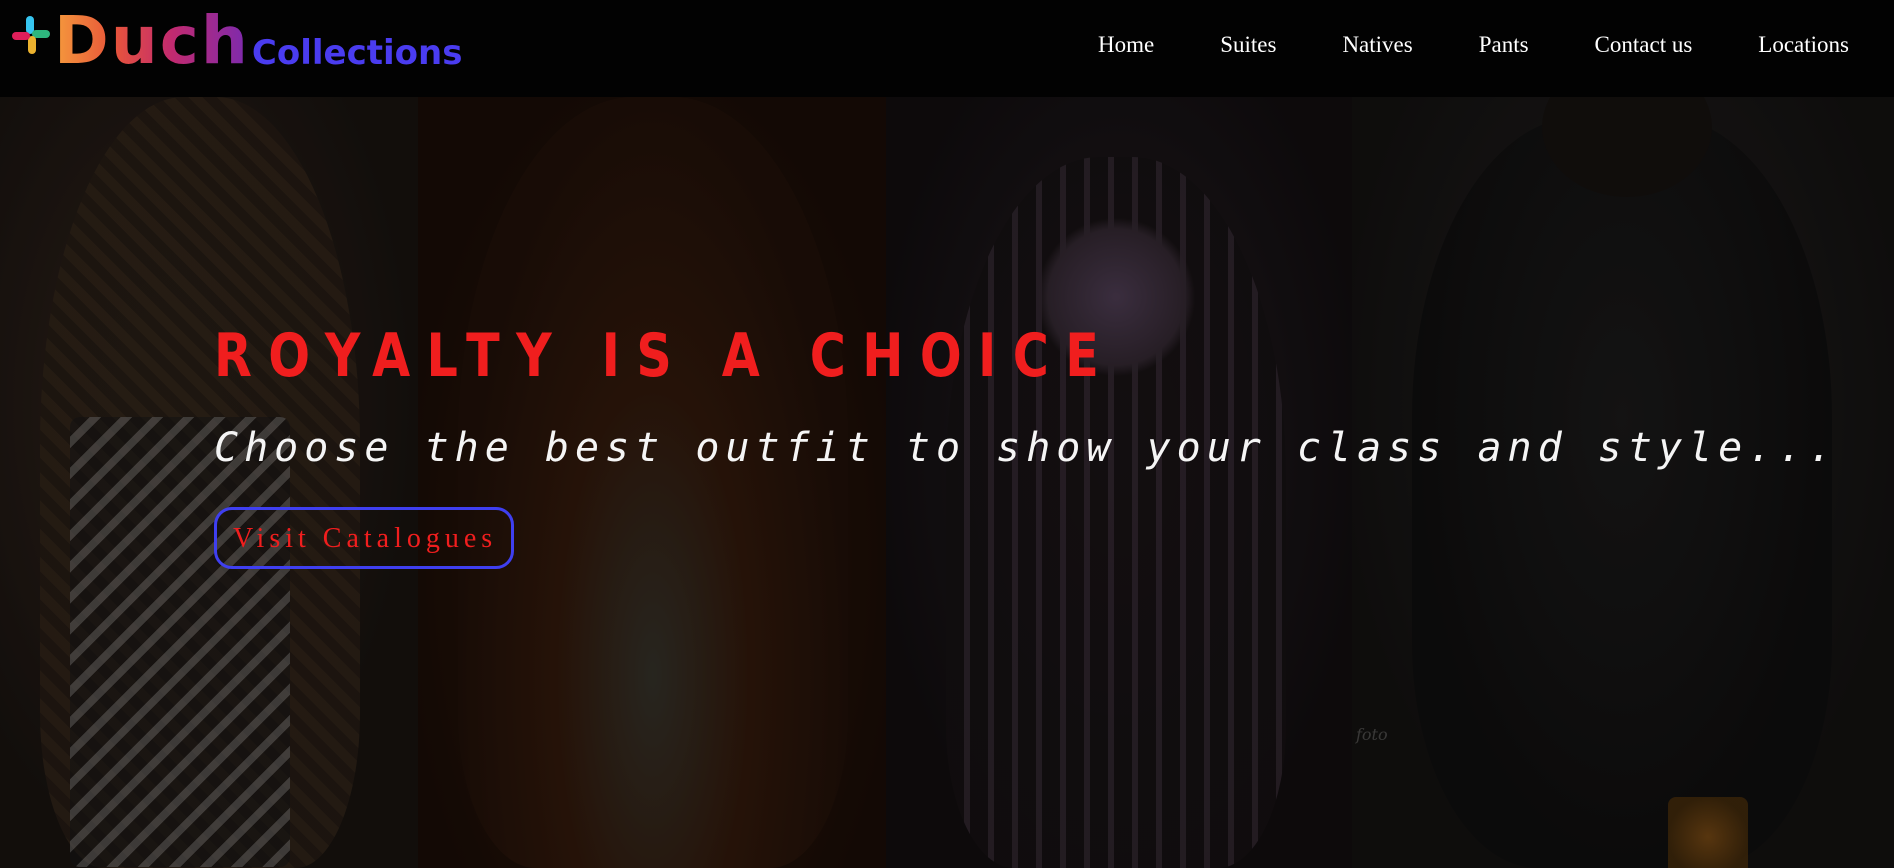  I want to click on visit-catalogues-button: Visit Catalogues, so click(364, 538).